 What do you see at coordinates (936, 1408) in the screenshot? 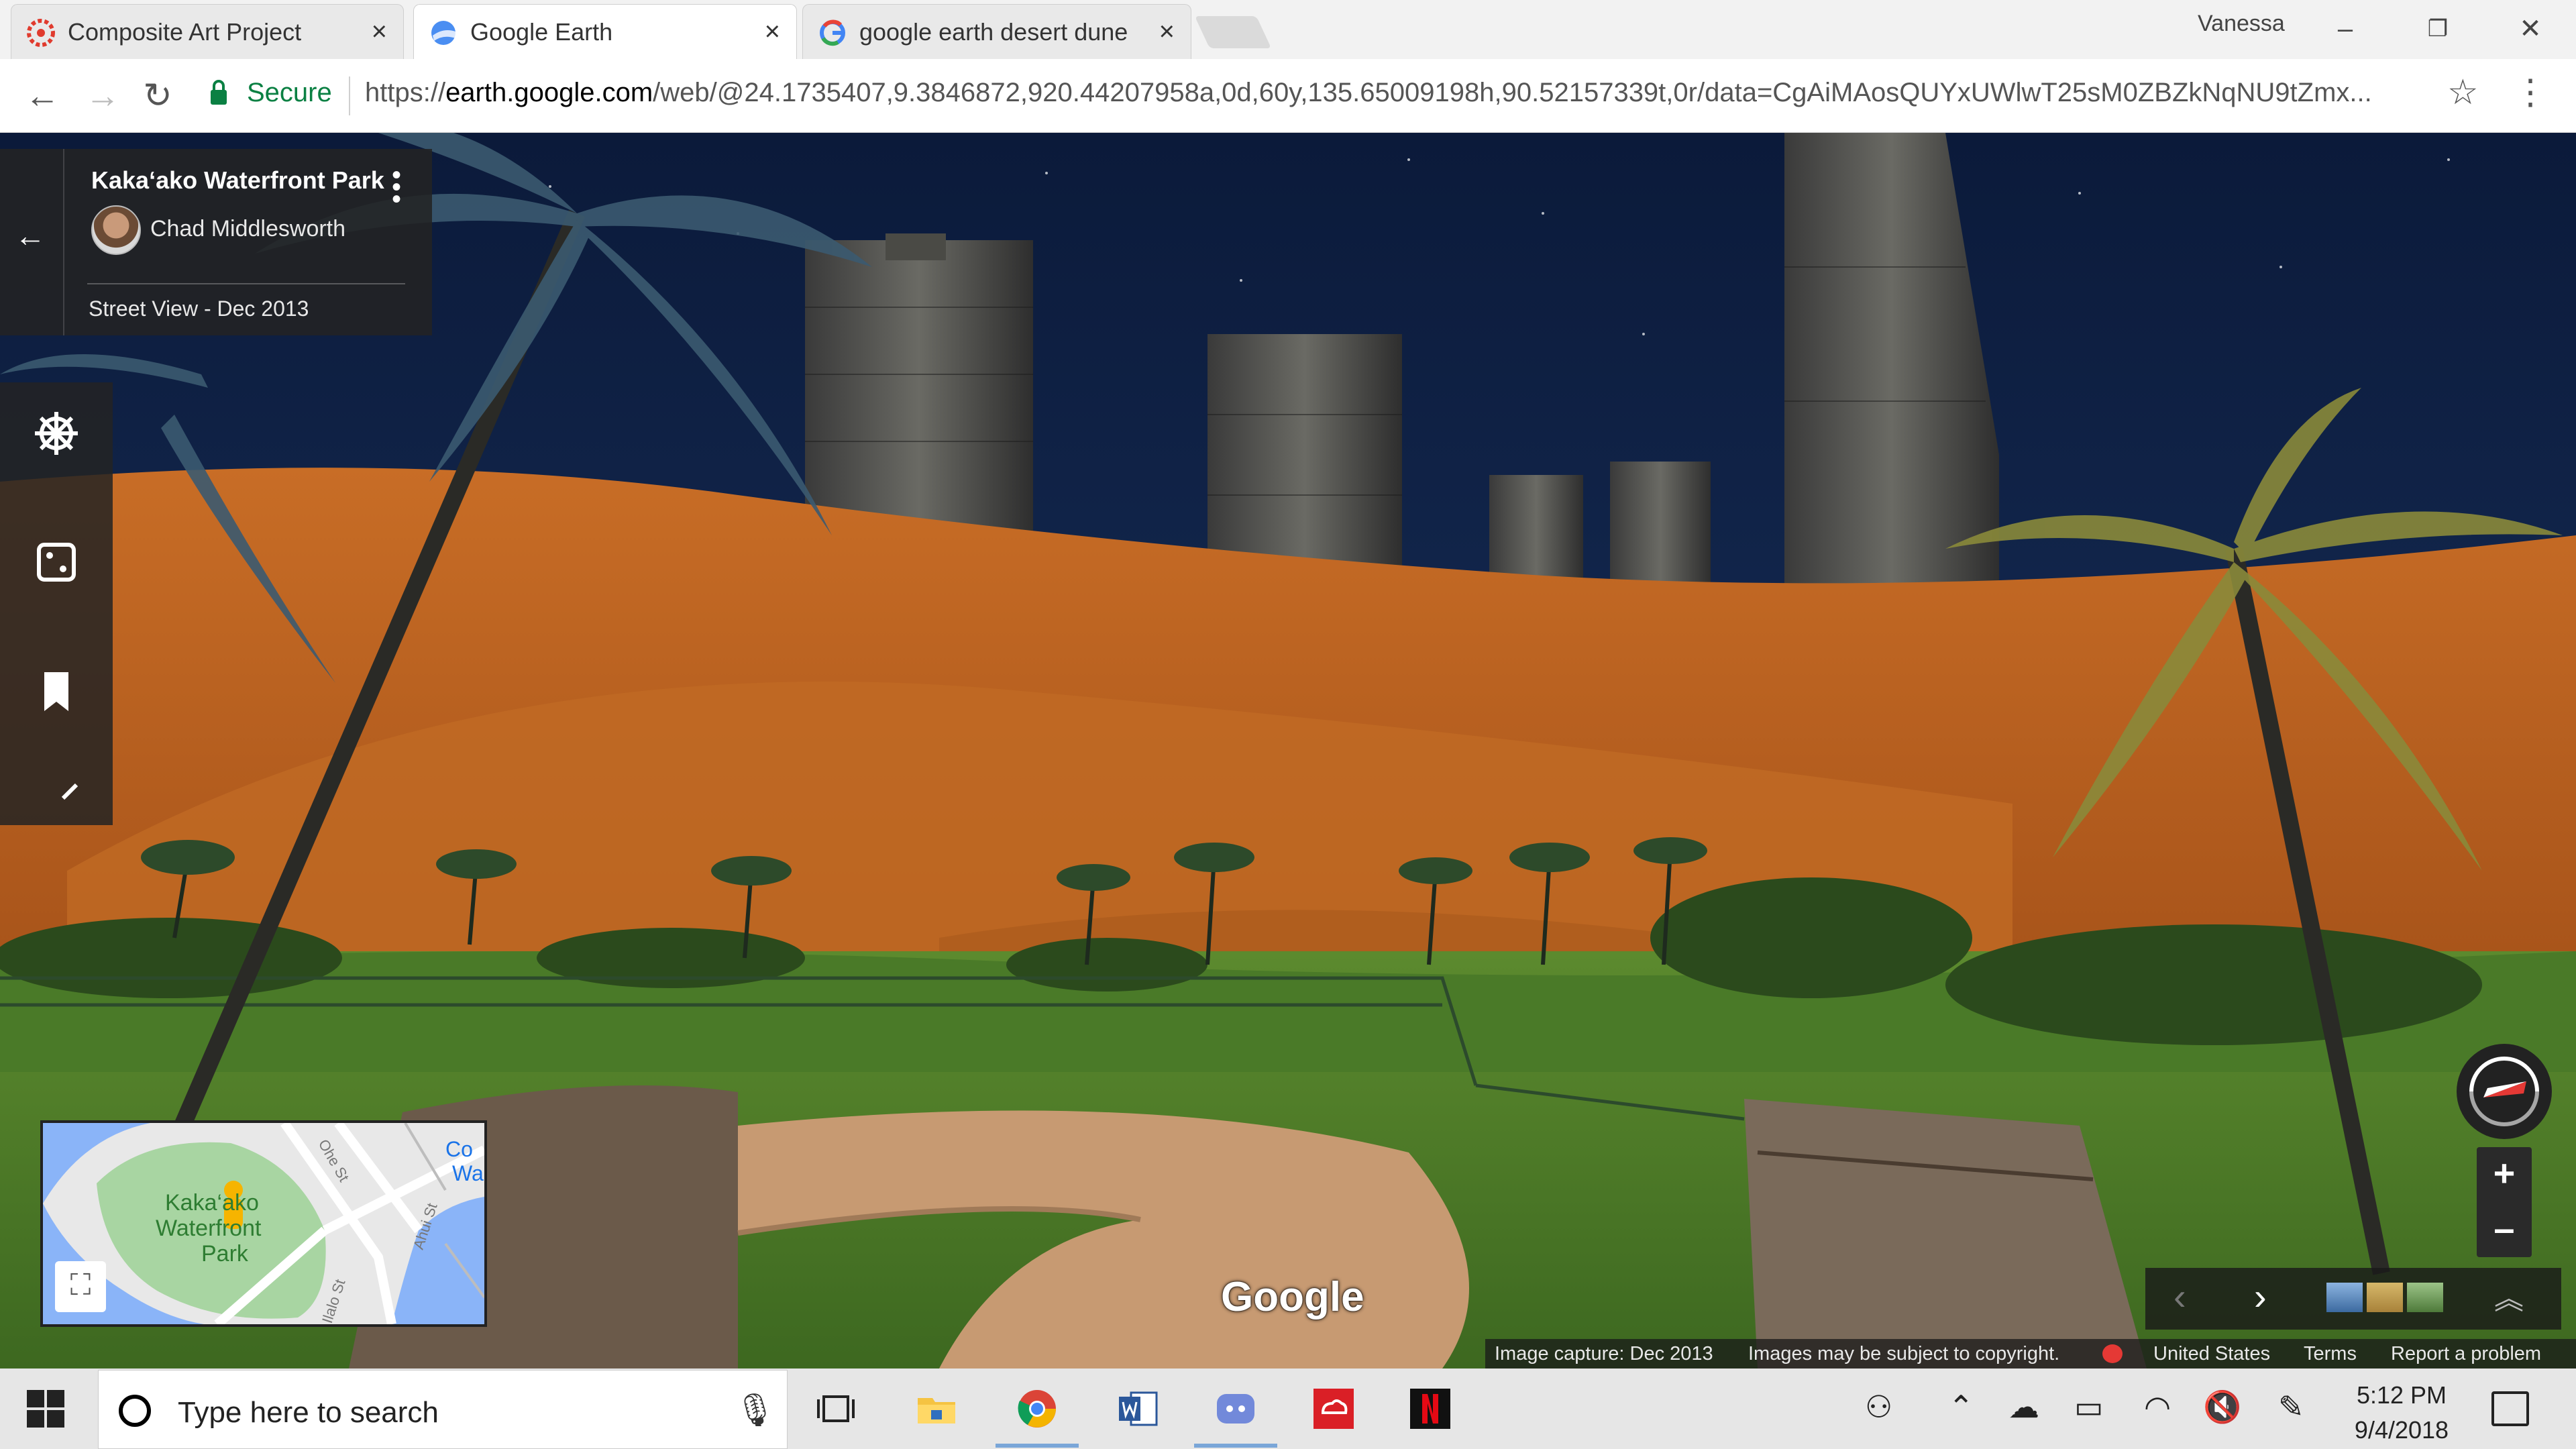
I see `file-explorer-icon` at bounding box center [936, 1408].